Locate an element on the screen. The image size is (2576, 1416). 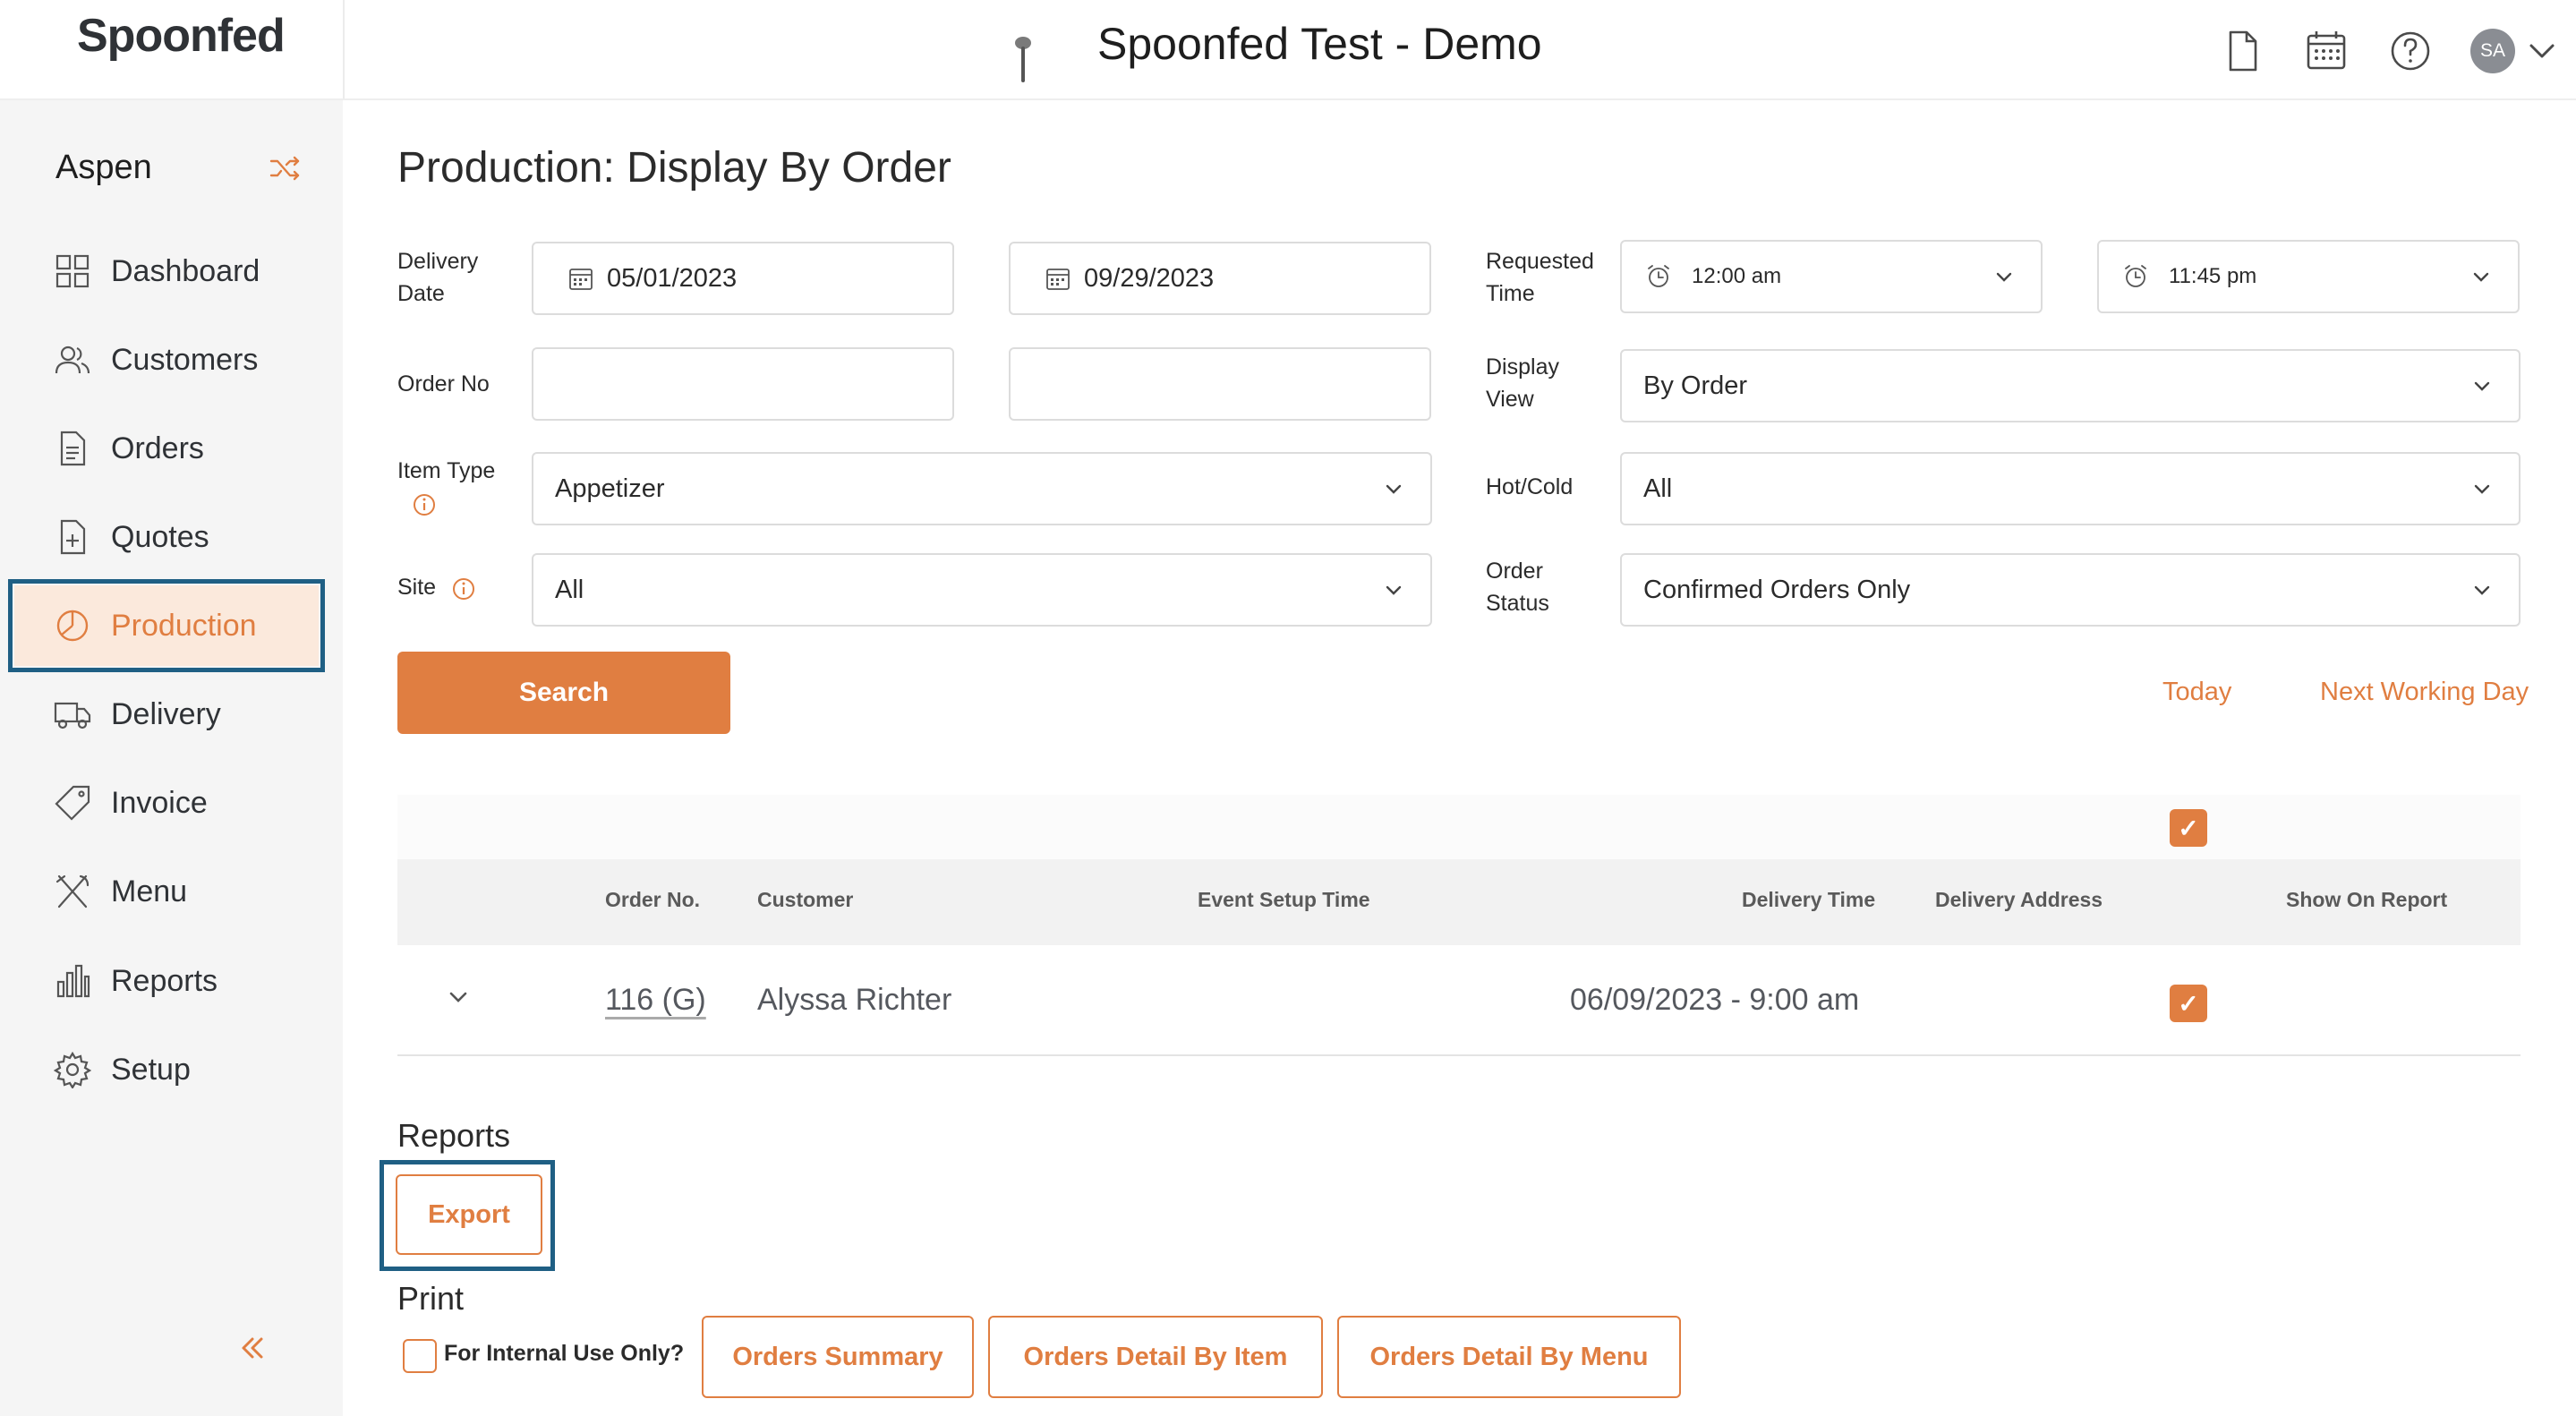
sidebar-item-dashboard: Dashboard is located at coordinates (166, 271).